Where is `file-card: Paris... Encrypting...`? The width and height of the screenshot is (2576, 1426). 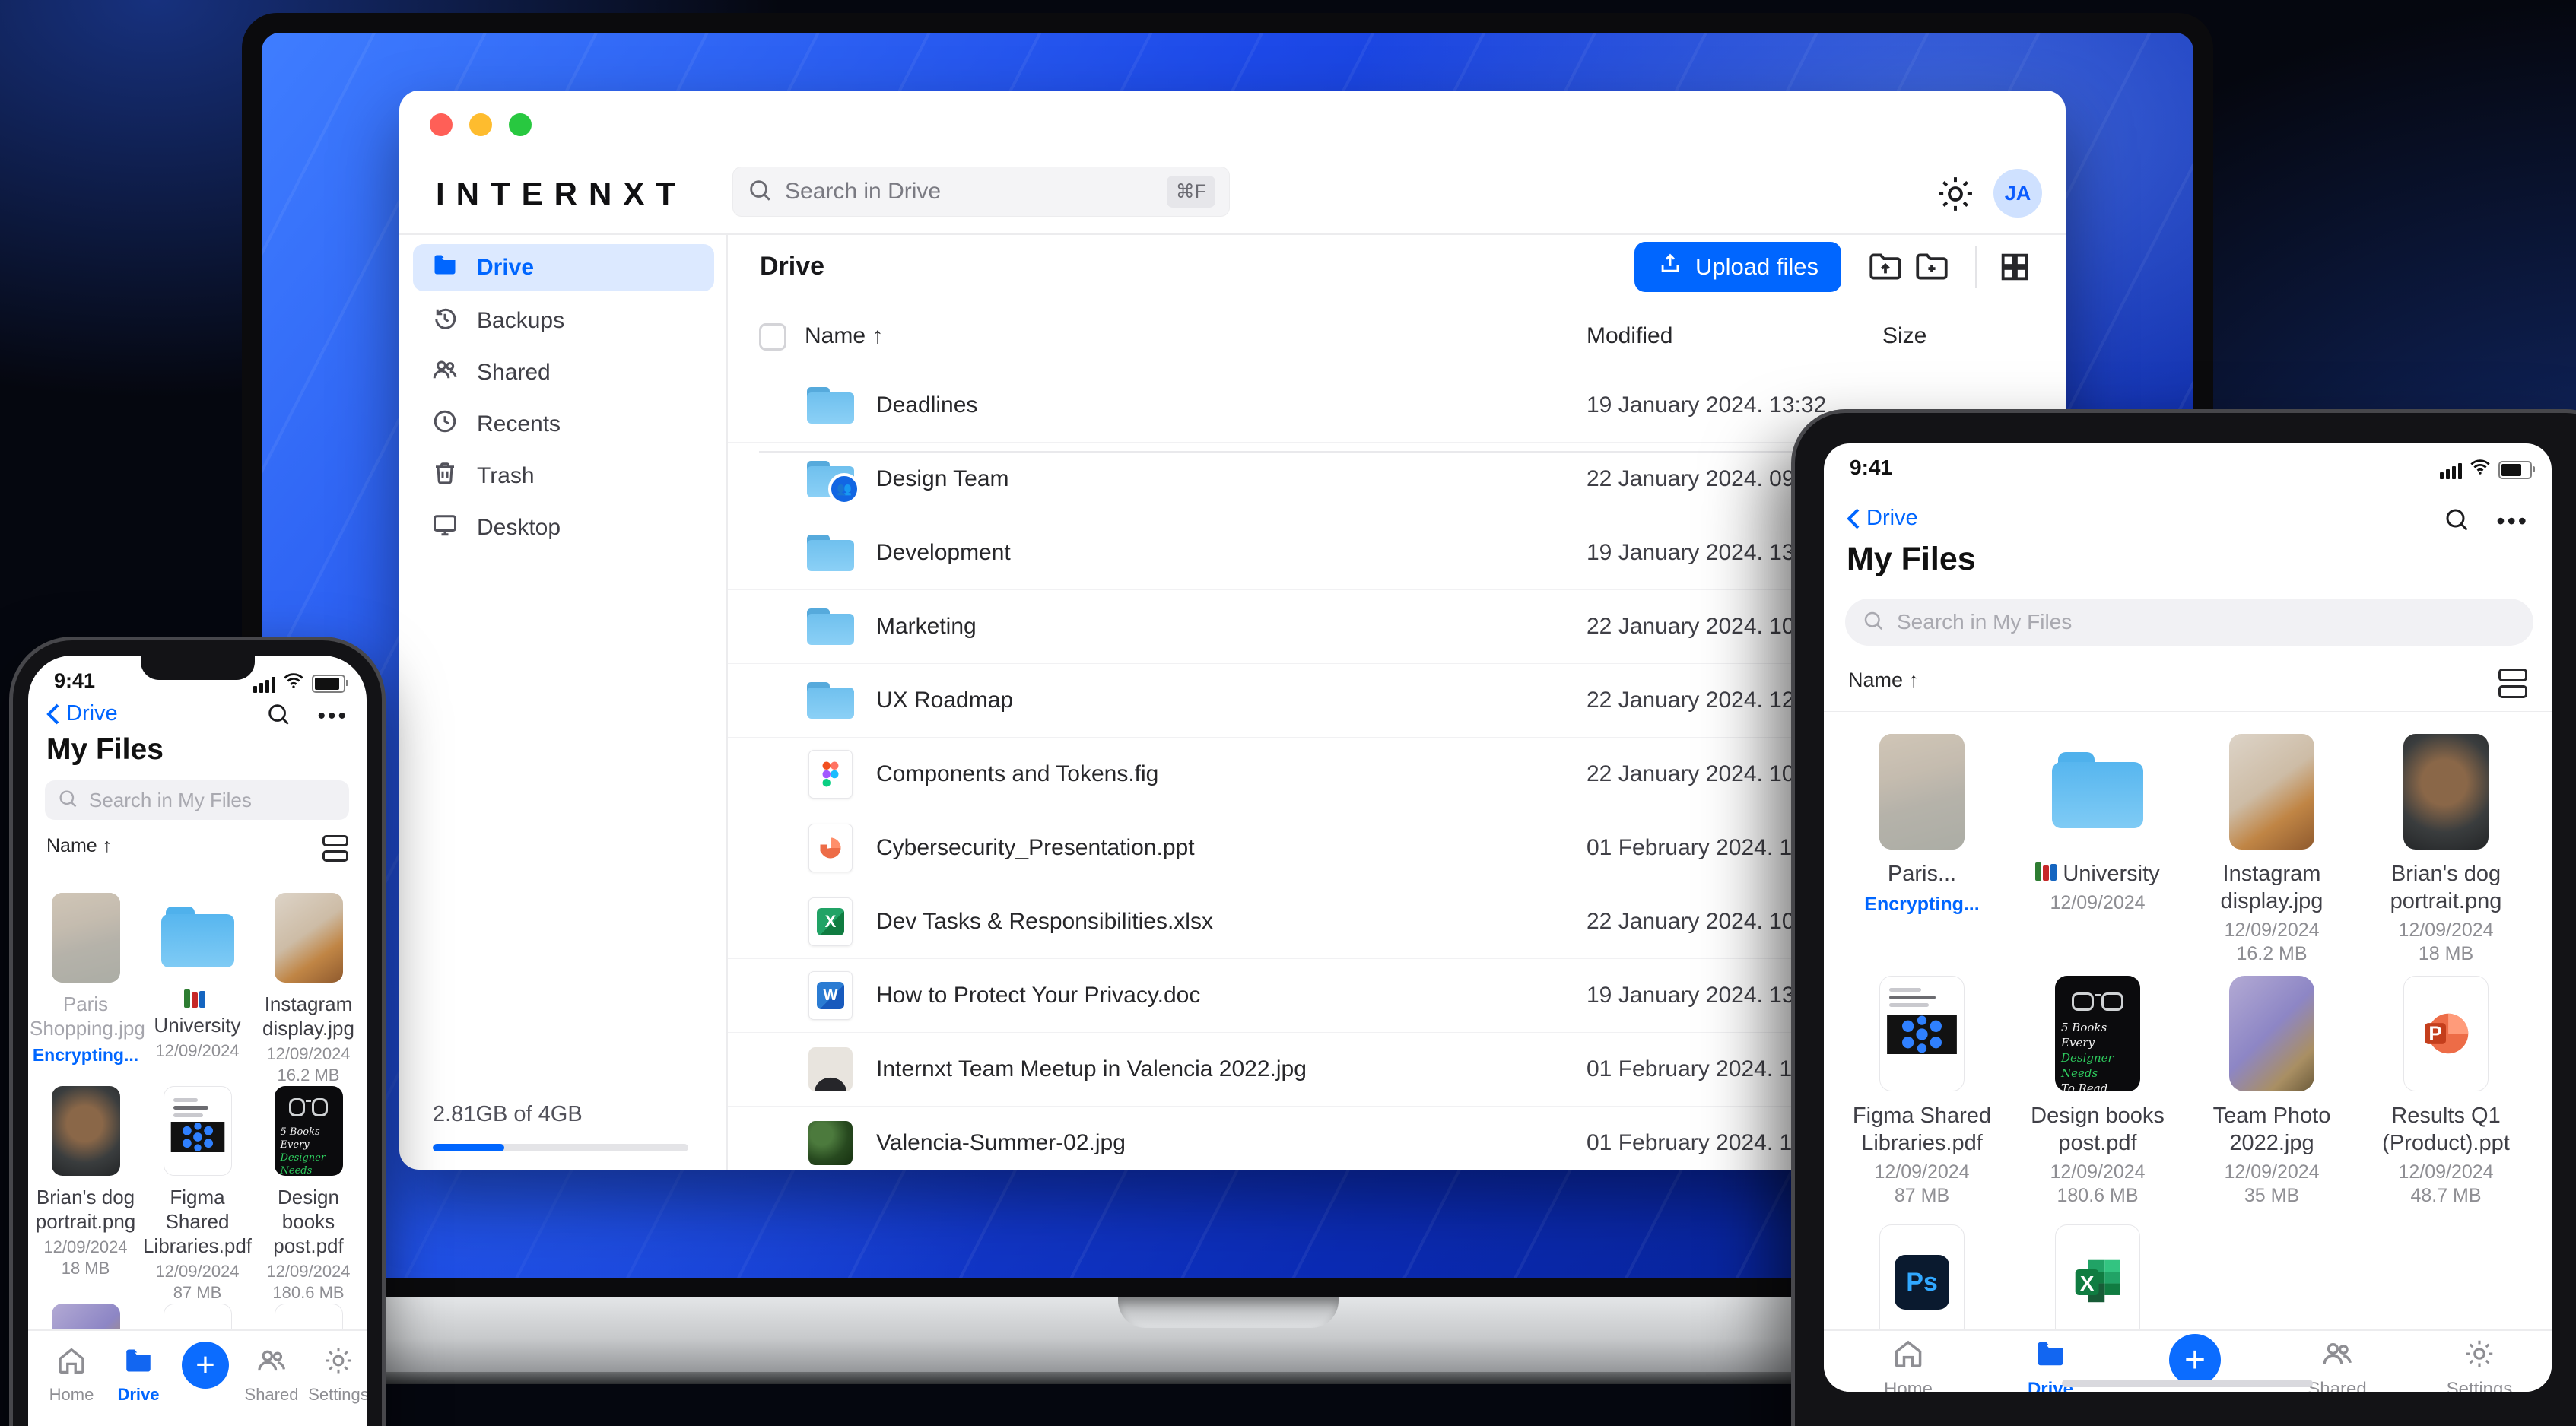 file-card: Paris... Encrypting... is located at coordinates (1922, 825).